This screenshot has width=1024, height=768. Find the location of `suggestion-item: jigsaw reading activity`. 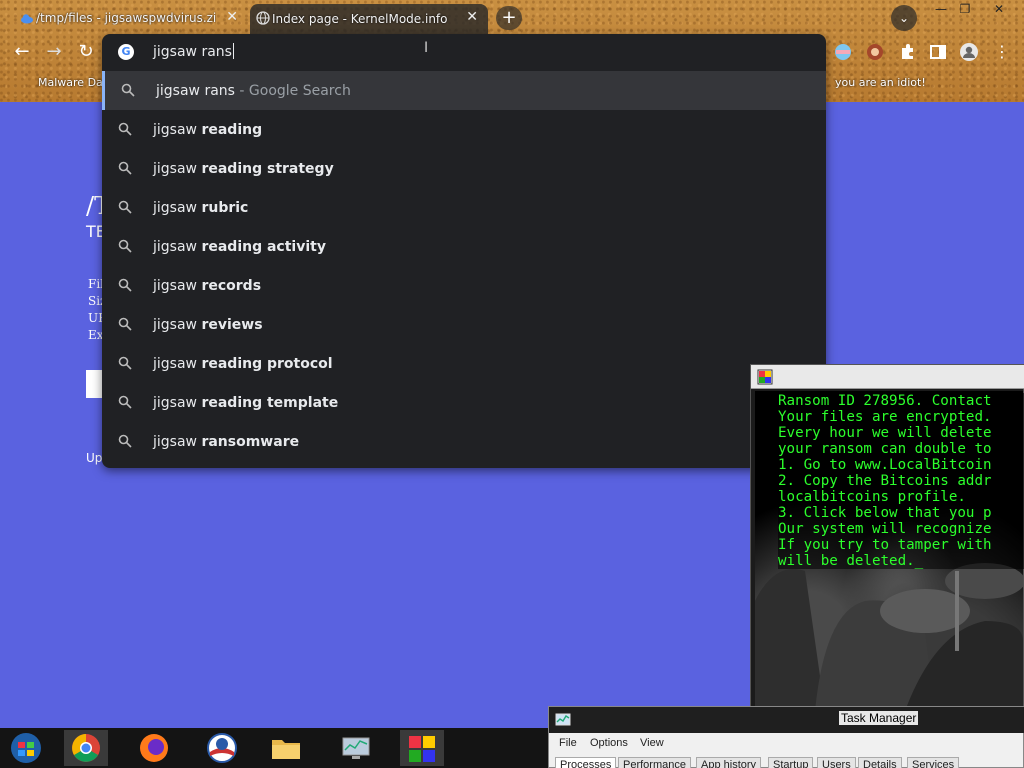

suggestion-item: jigsaw reading activity is located at coordinates (464, 246).